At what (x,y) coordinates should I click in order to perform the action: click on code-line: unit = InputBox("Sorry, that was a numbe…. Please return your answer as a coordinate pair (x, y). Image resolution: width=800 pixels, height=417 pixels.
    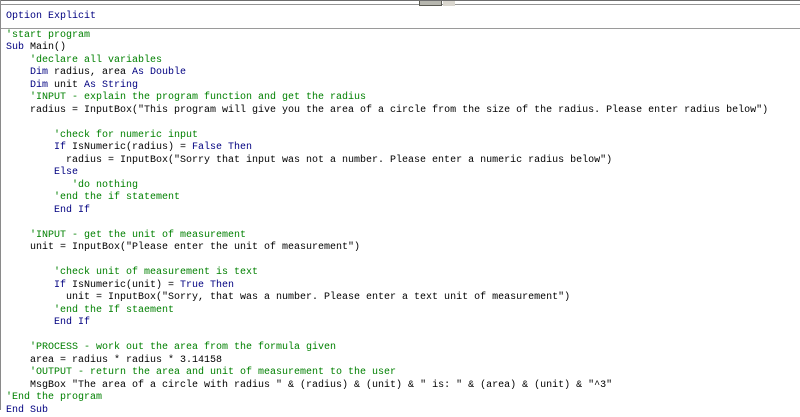
    Looking at the image, I should click on (403, 298).